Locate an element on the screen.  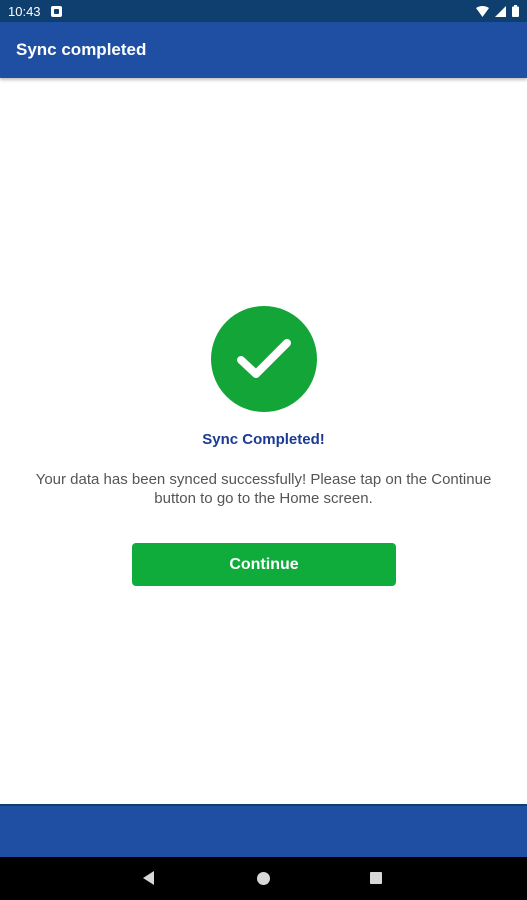
recents-icon is located at coordinates (376, 878).